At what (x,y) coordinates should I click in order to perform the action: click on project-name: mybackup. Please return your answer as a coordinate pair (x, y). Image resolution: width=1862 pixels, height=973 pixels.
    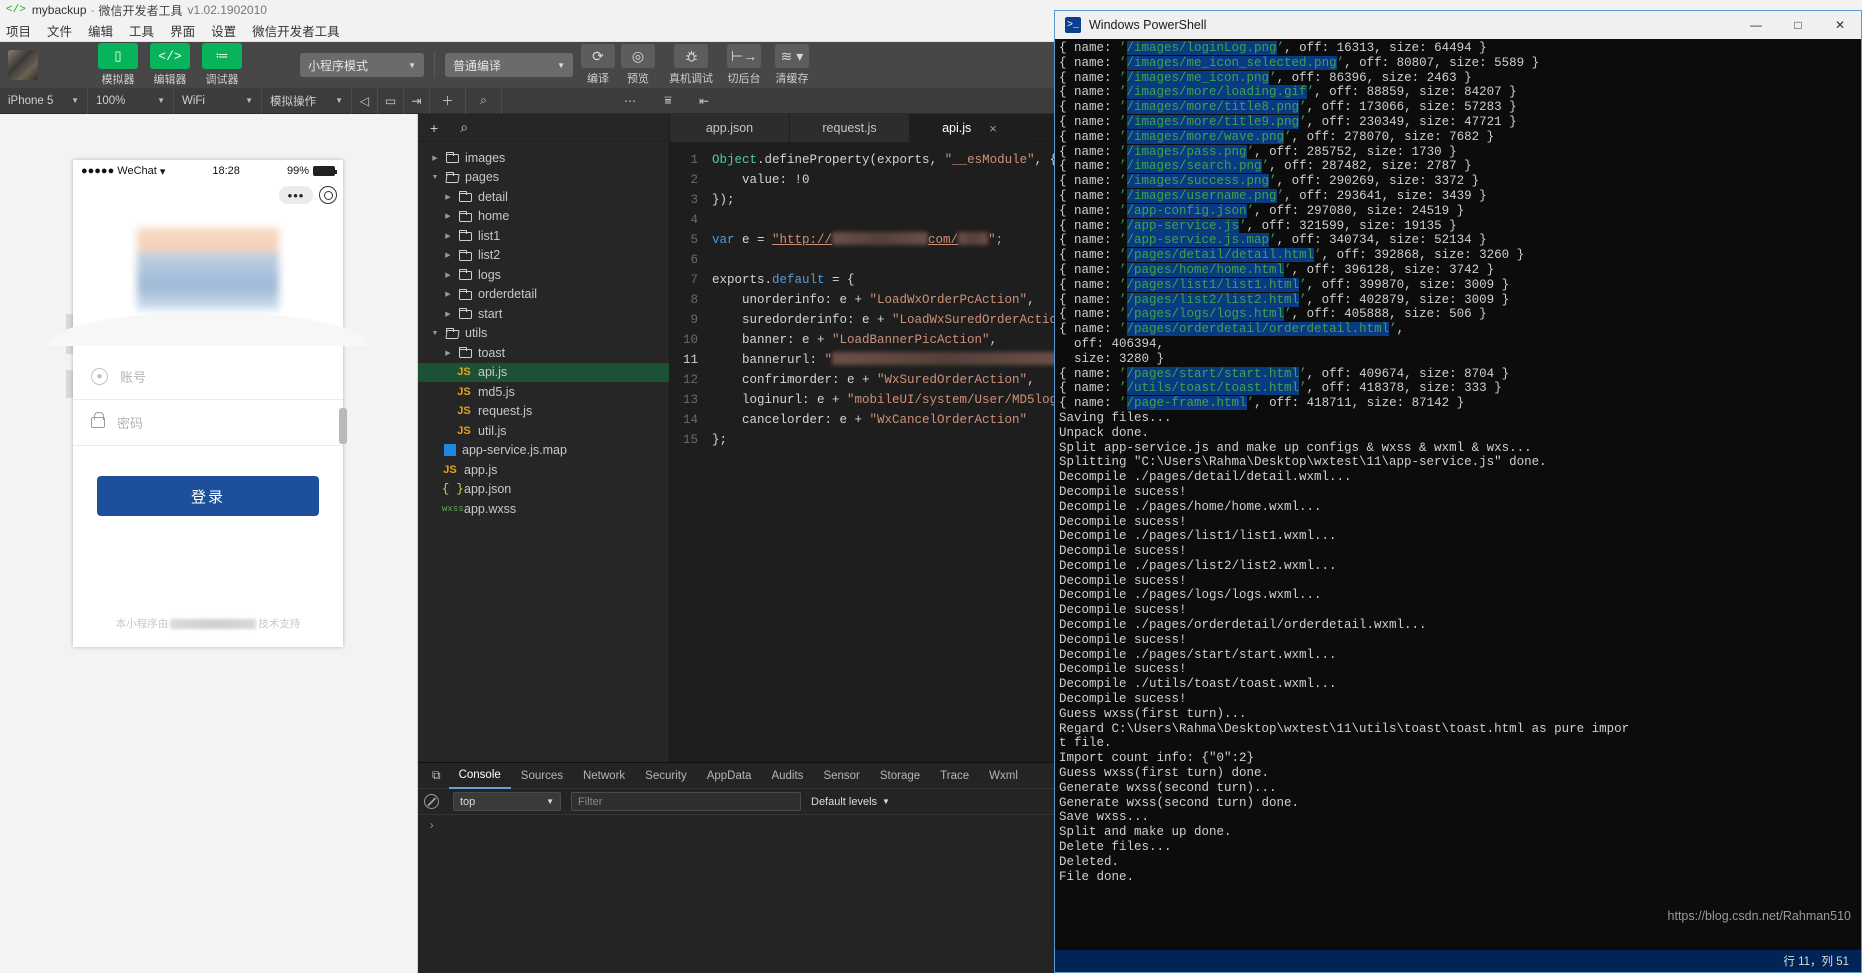
    Looking at the image, I should click on (59, 10).